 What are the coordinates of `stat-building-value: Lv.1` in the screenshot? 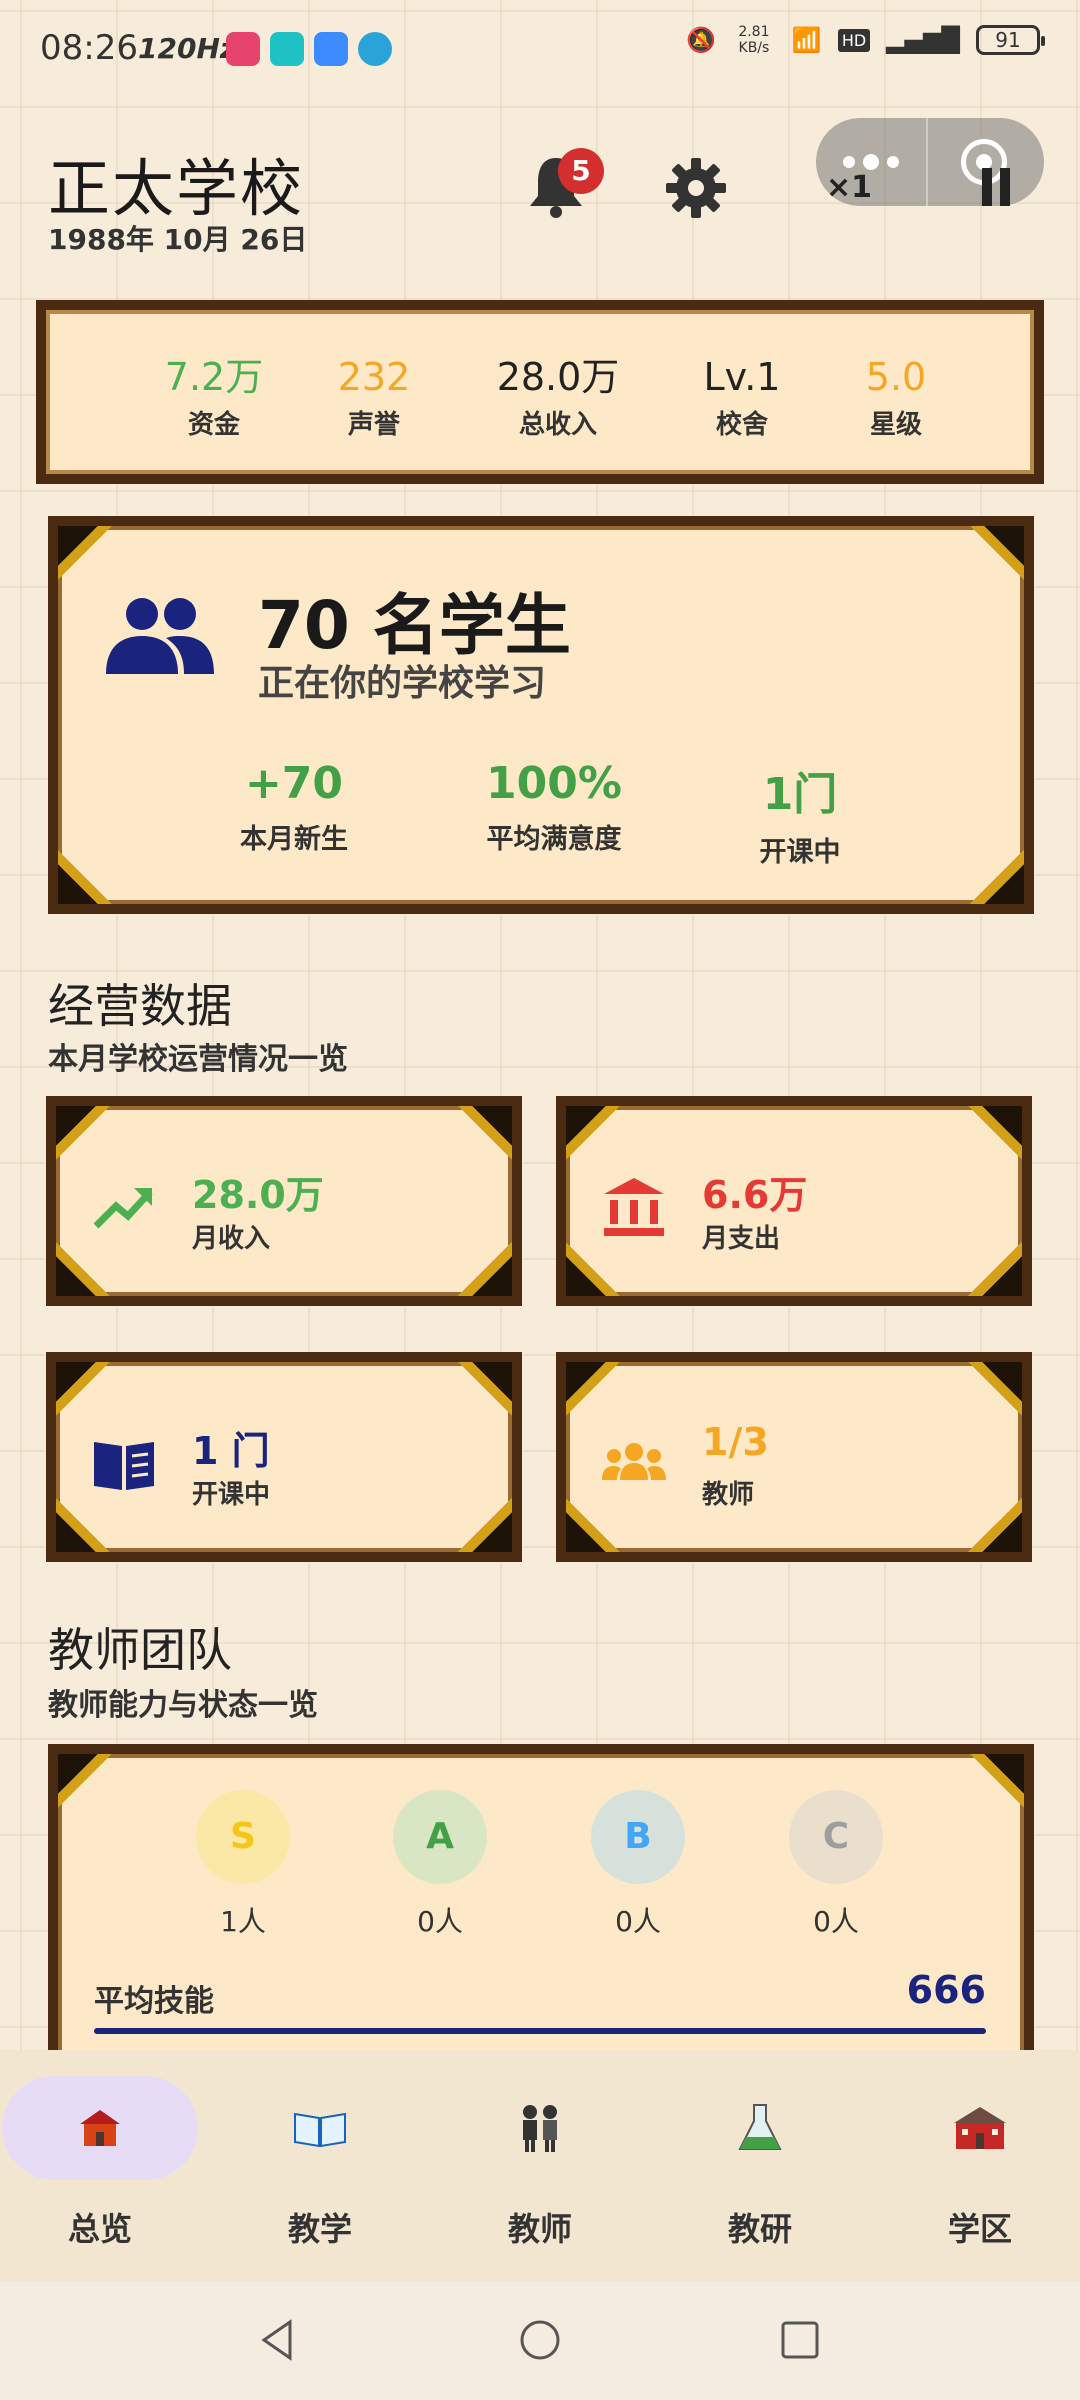 It's located at (742, 377).